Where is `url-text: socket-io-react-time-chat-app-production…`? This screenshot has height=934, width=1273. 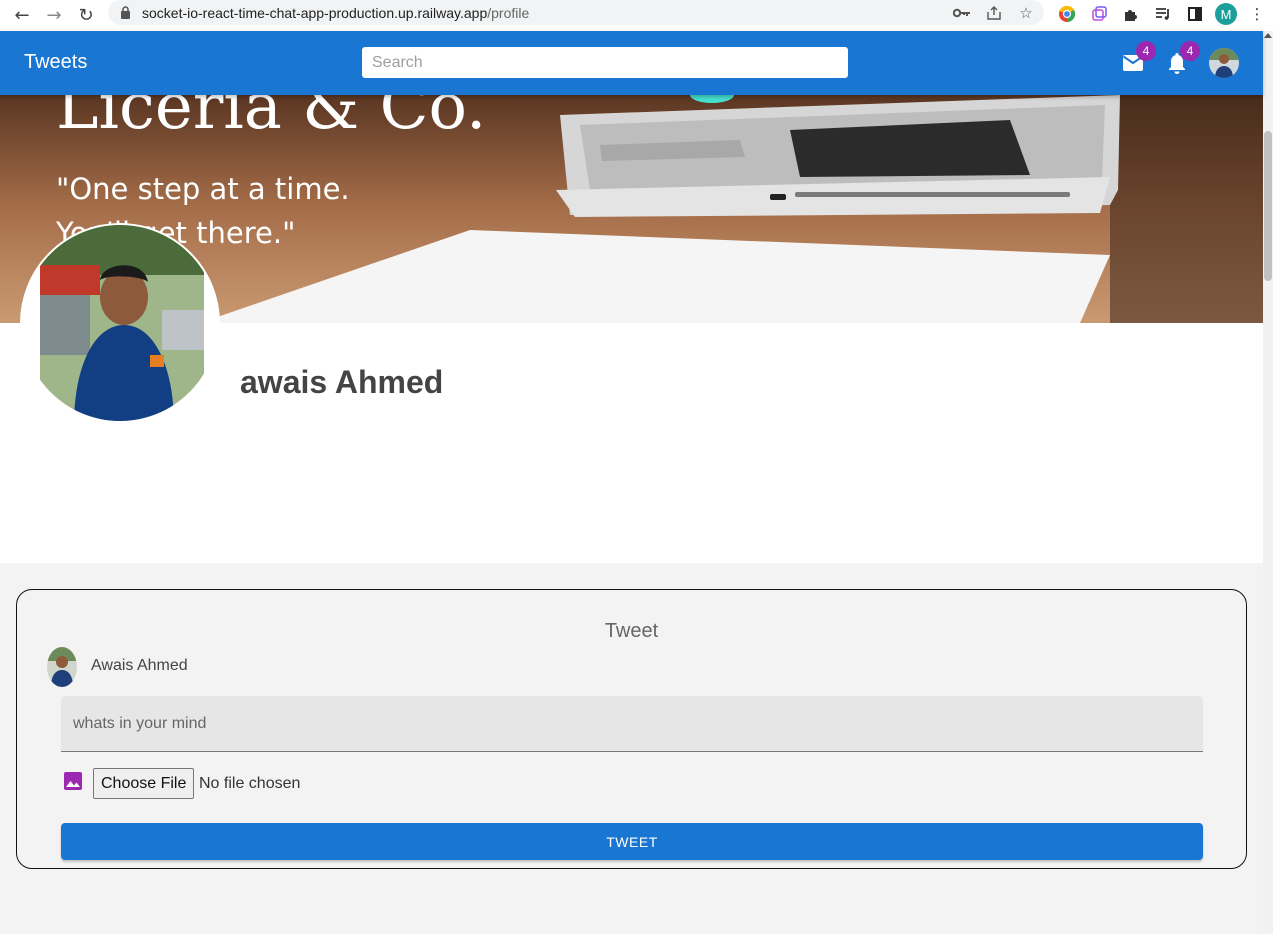
url-text: socket-io-react-time-chat-app-production… is located at coordinates (335, 13).